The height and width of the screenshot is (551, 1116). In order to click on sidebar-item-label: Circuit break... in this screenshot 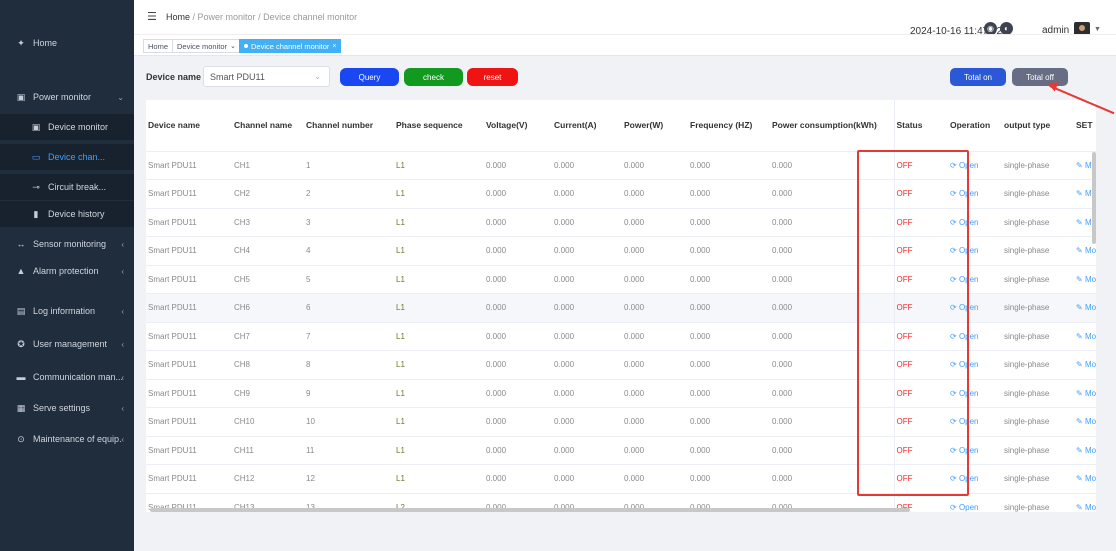, I will do `click(77, 187)`.